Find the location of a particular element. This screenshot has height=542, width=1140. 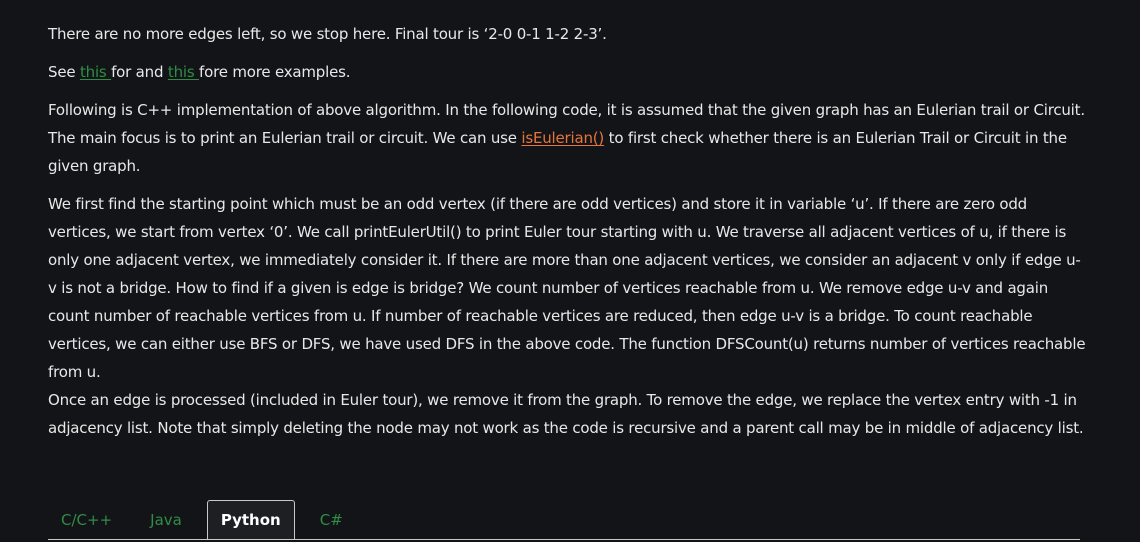

tab-csharp: C# is located at coordinates (331, 520).